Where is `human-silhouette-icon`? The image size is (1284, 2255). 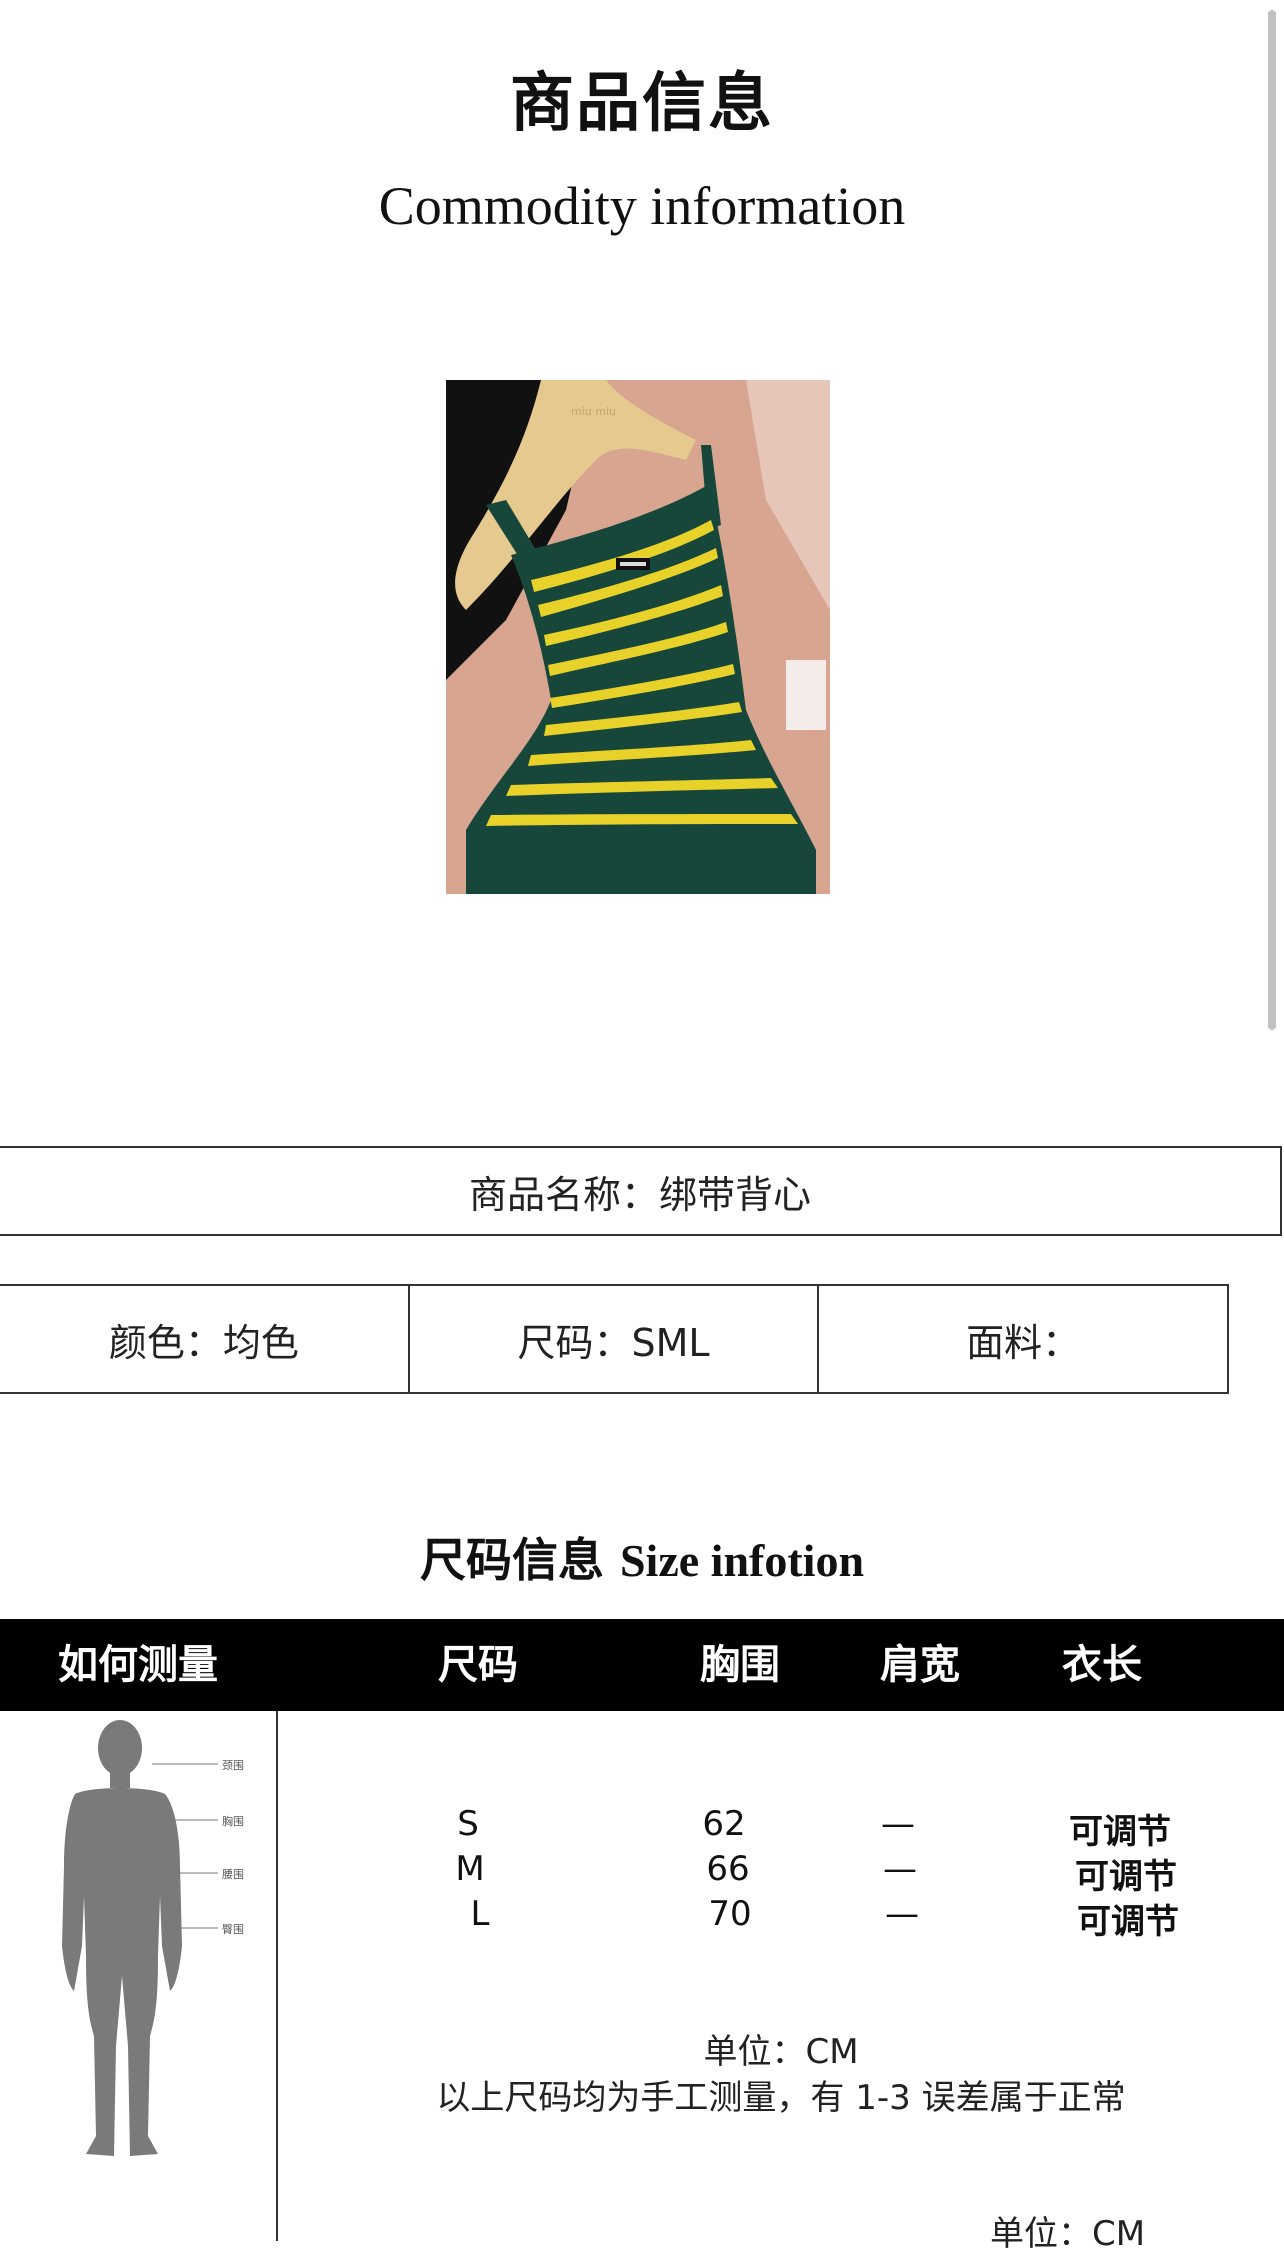 human-silhouette-icon is located at coordinates (140, 1938).